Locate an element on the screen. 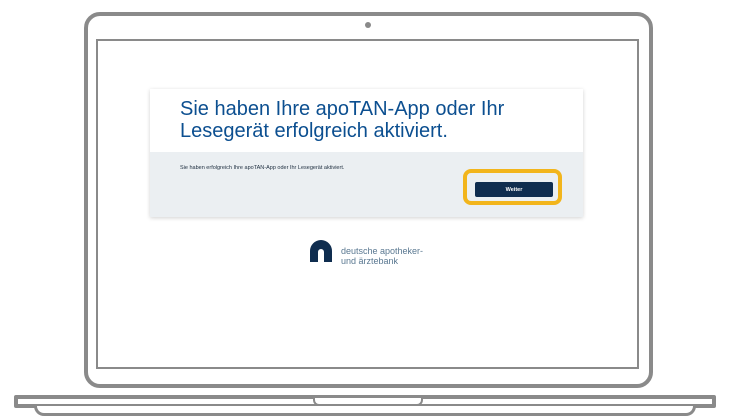 The height and width of the screenshot is (416, 729). logo-text-line1: deutsche apotheker- is located at coordinates (382, 251).